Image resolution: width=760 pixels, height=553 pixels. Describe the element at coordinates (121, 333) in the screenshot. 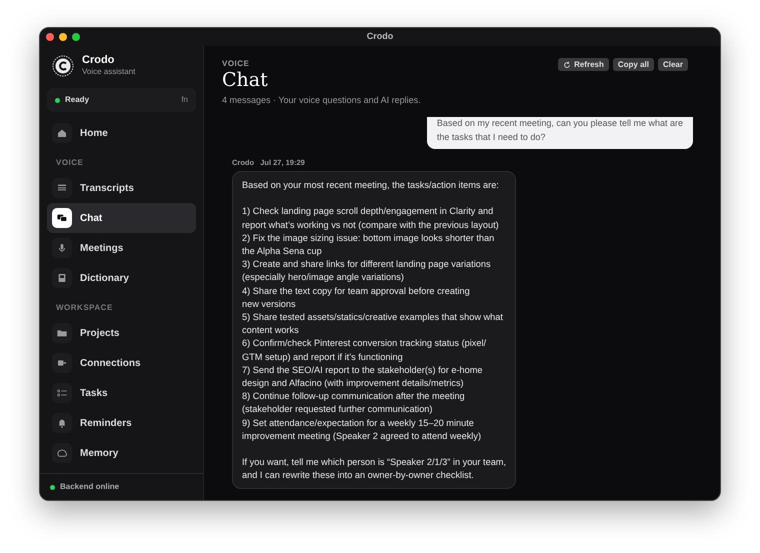

I see `nav-item: Projects` at that location.